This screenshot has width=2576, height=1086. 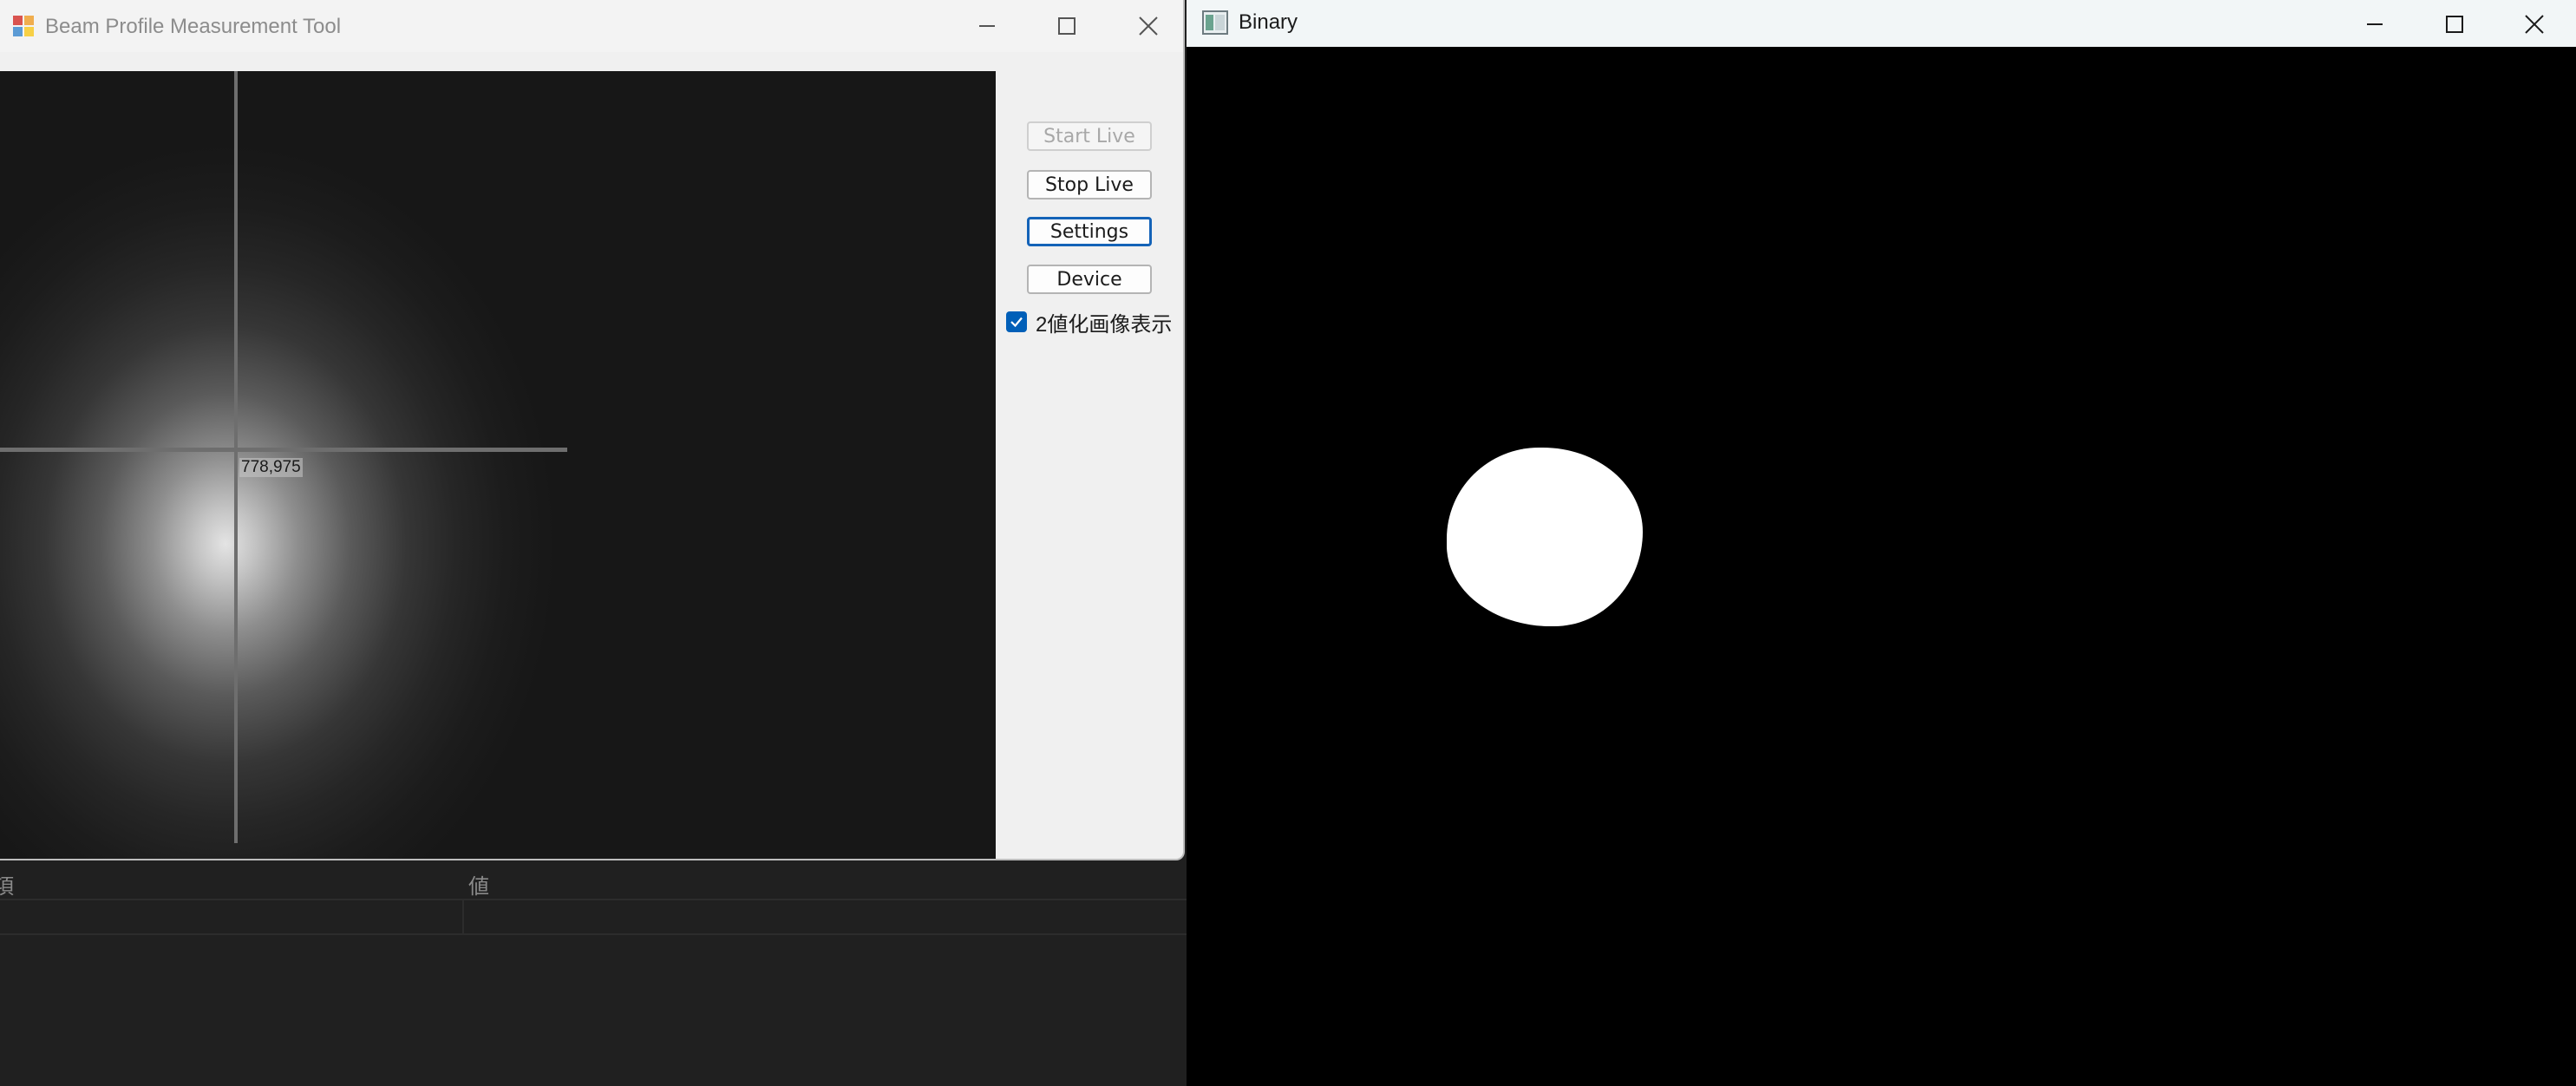 What do you see at coordinates (7, 887) in the screenshot?
I see `column-header-item: 項` at bounding box center [7, 887].